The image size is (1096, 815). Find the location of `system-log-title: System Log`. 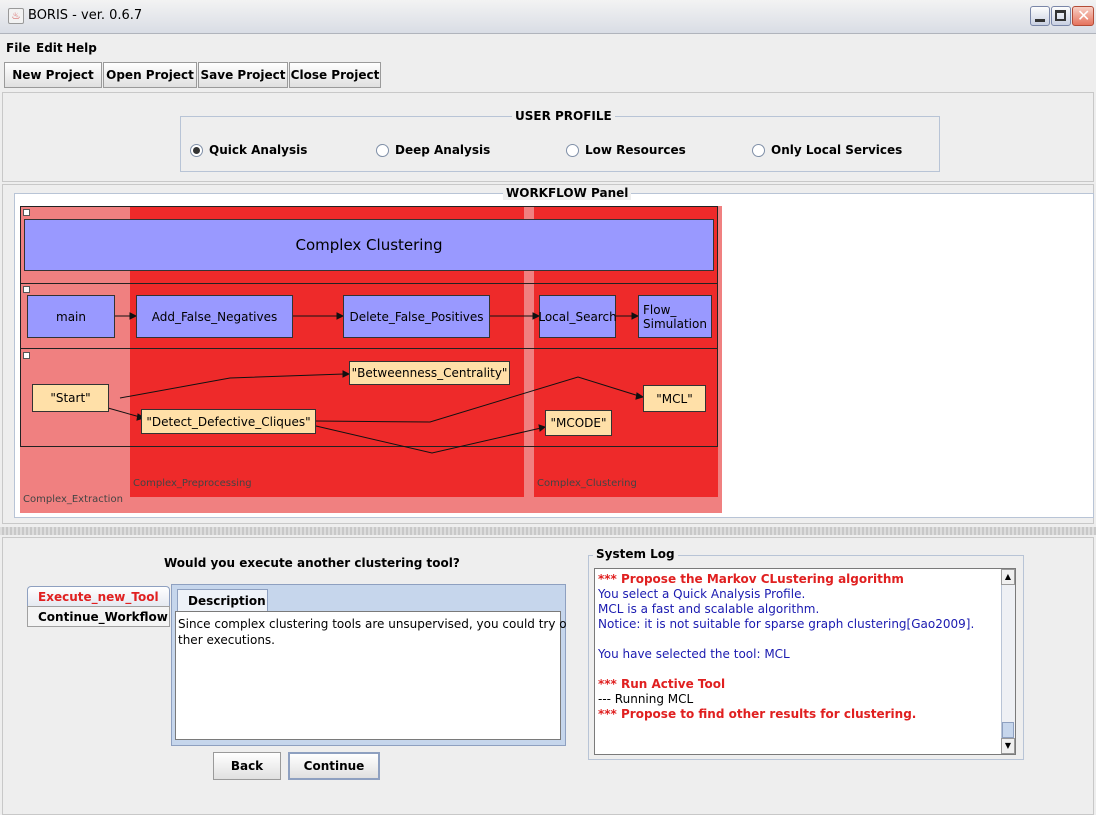

system-log-title: System Log is located at coordinates (635, 554).